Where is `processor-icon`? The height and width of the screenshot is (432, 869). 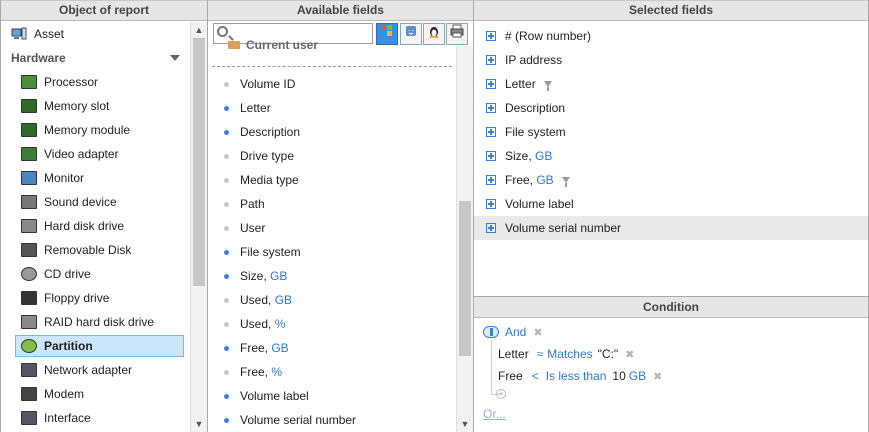 processor-icon is located at coordinates (29, 82).